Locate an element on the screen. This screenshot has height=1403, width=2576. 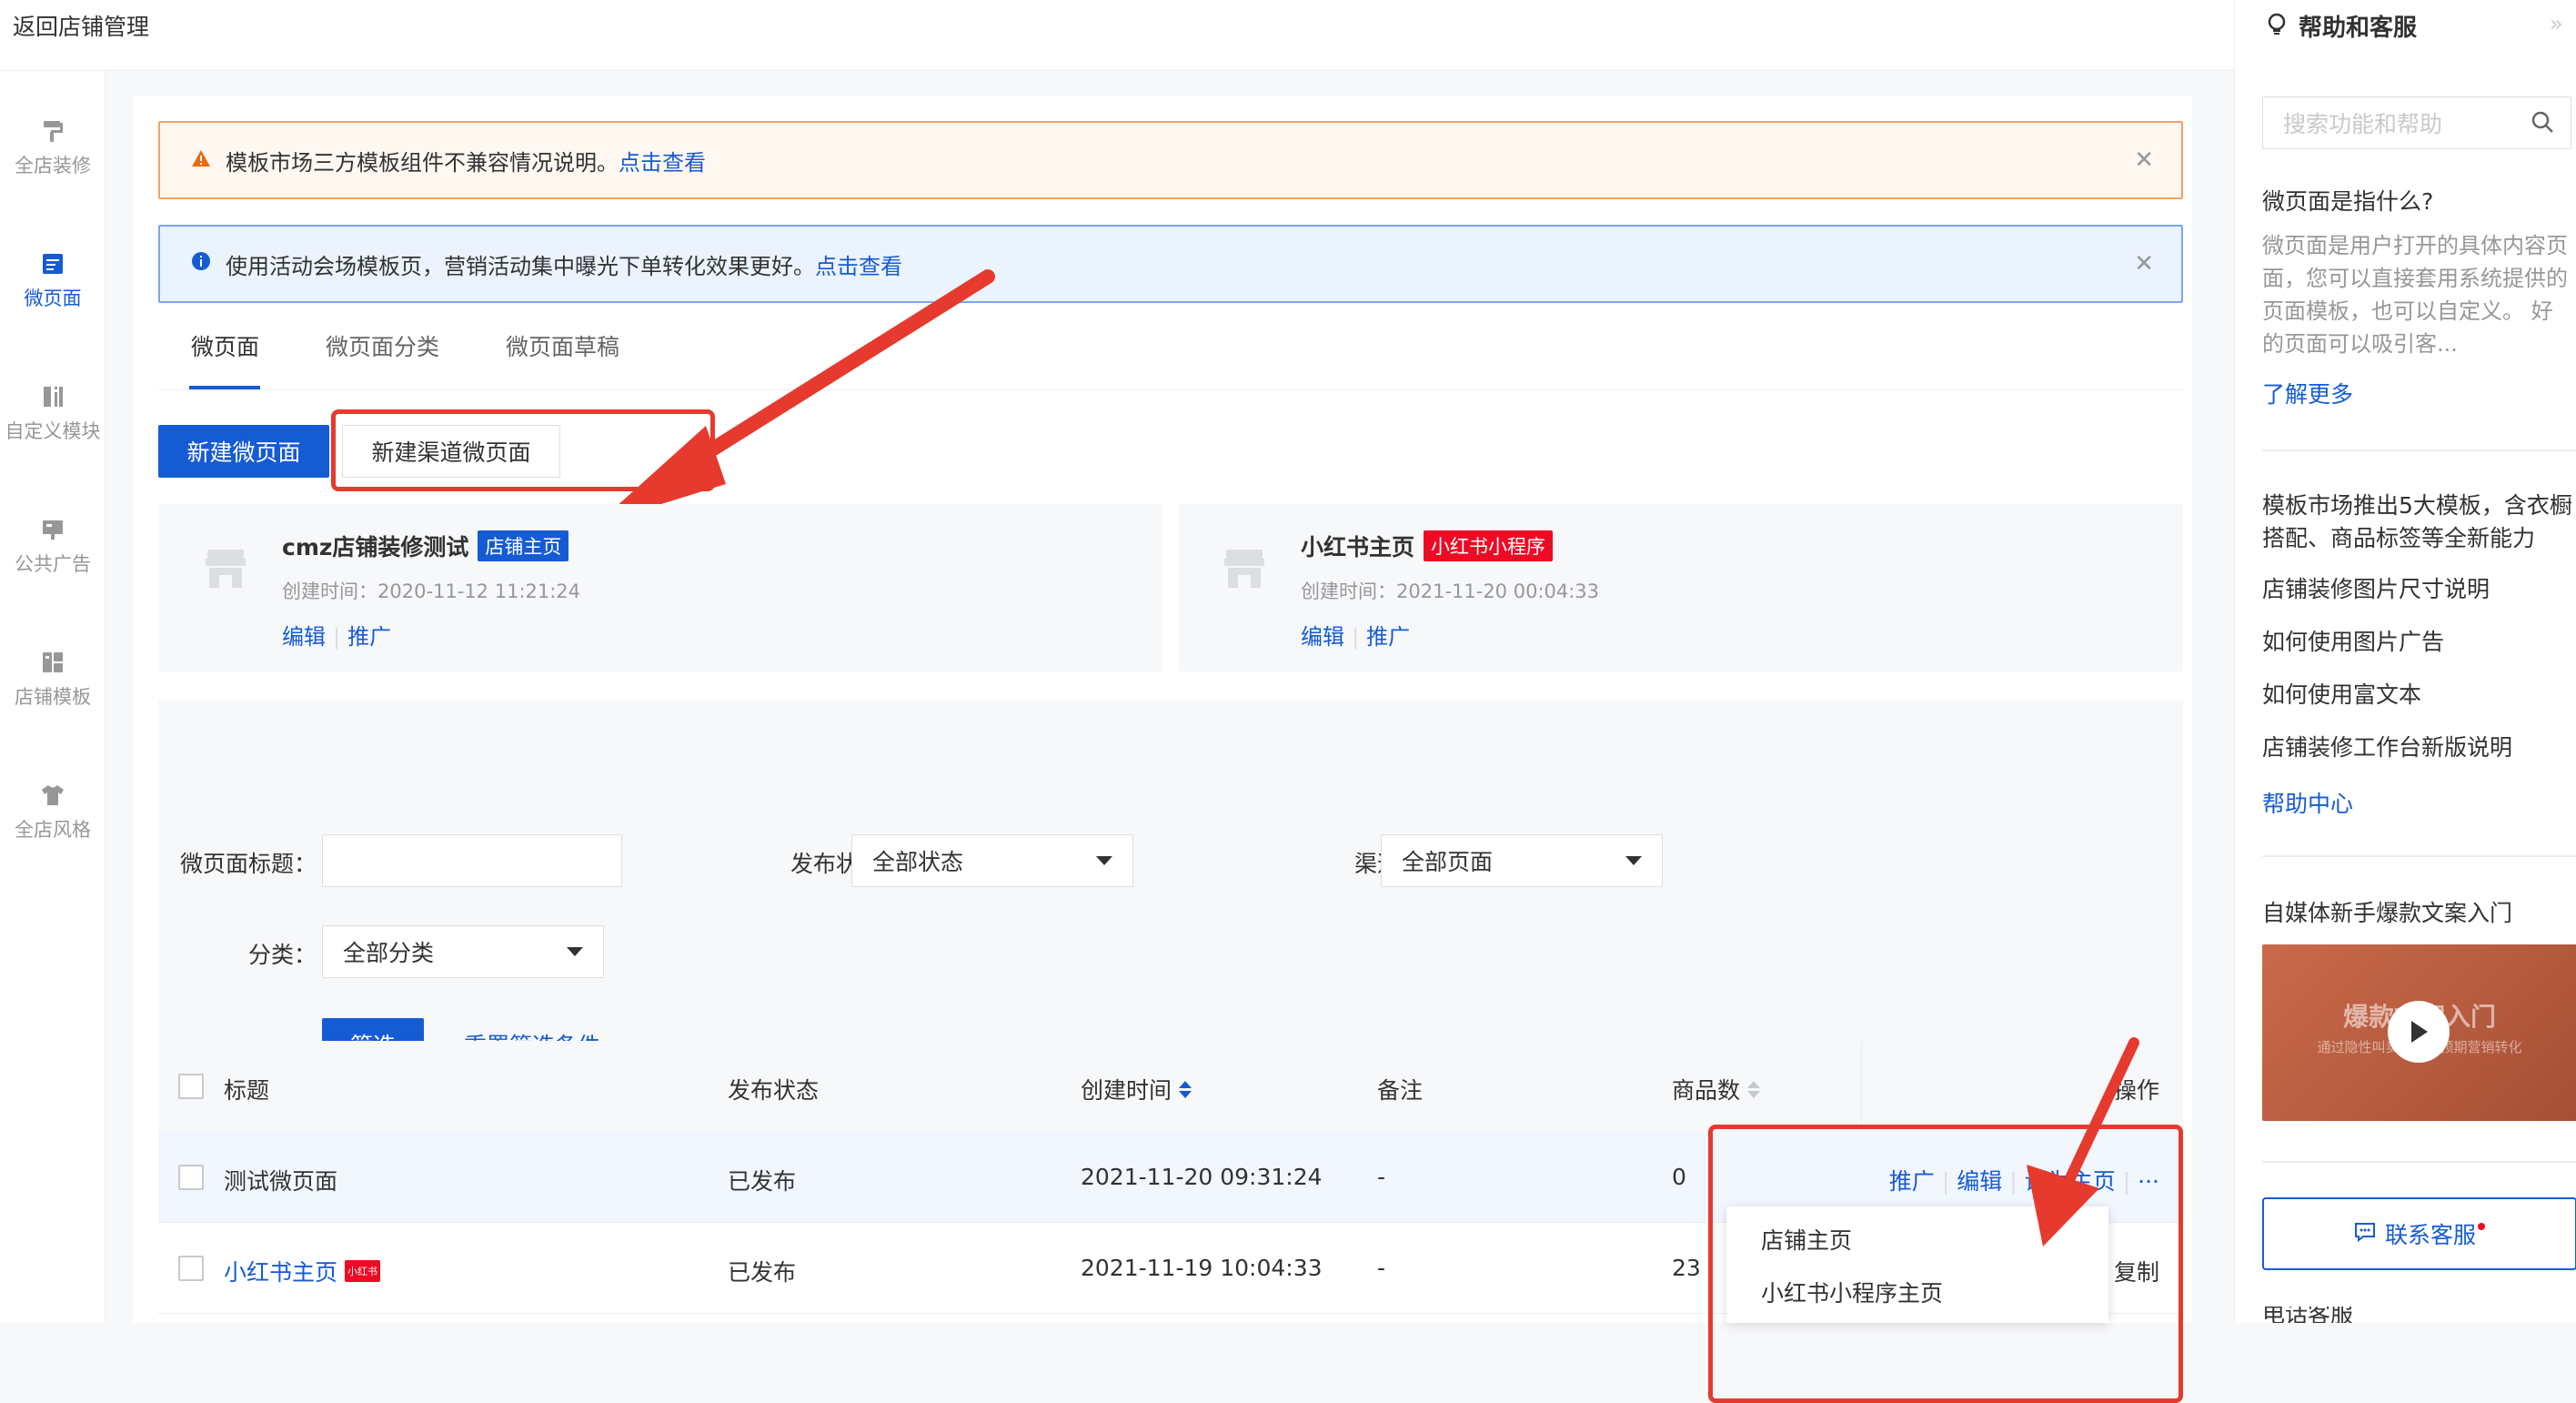
channel-filter-select: 全部页面 is located at coordinates (1522, 860).